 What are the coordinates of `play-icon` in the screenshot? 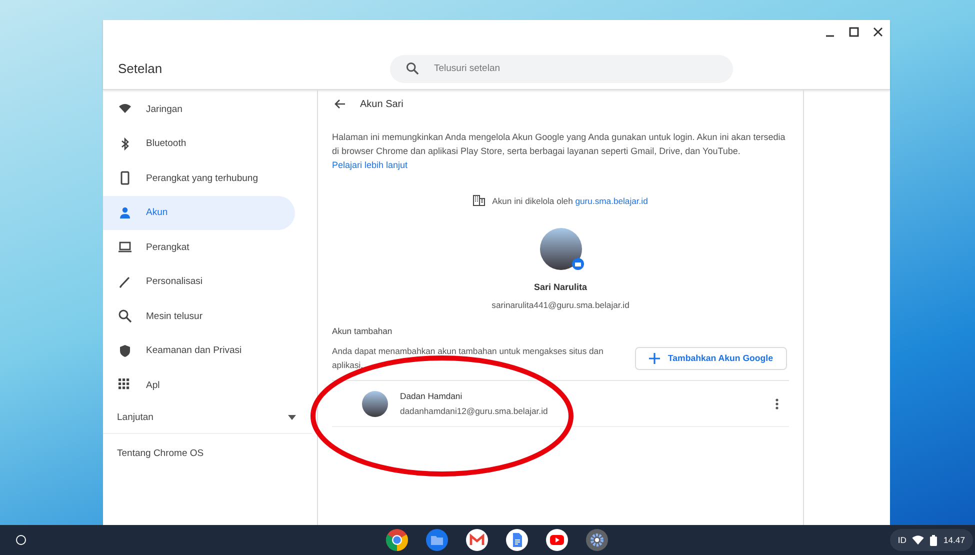 It's located at (557, 540).